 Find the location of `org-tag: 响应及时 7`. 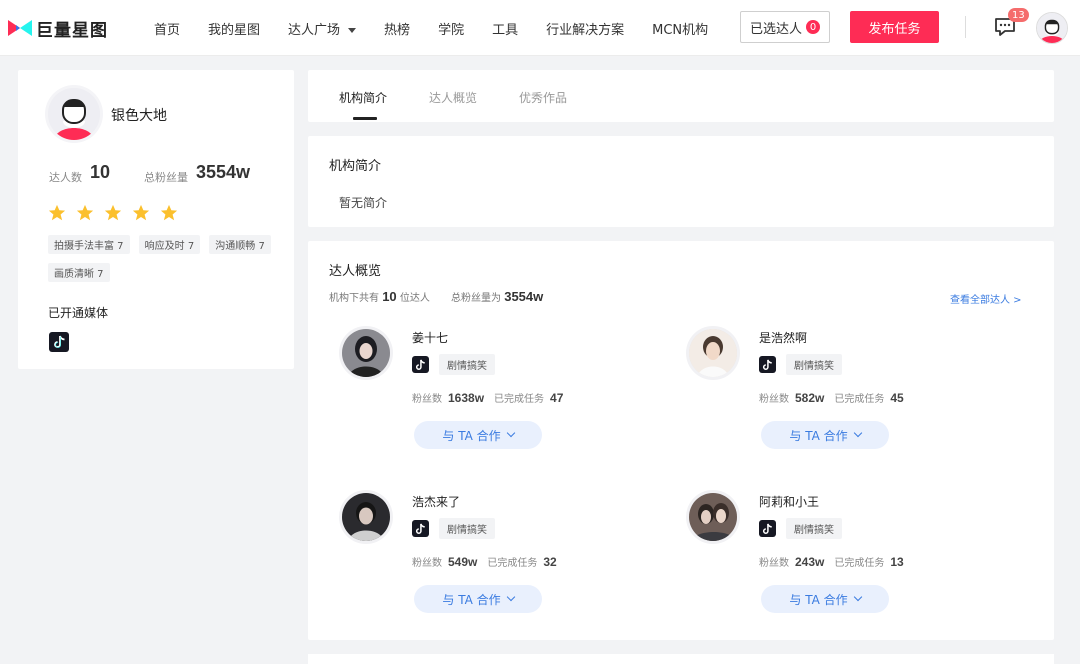

org-tag: 响应及时 7 is located at coordinates (169, 244).